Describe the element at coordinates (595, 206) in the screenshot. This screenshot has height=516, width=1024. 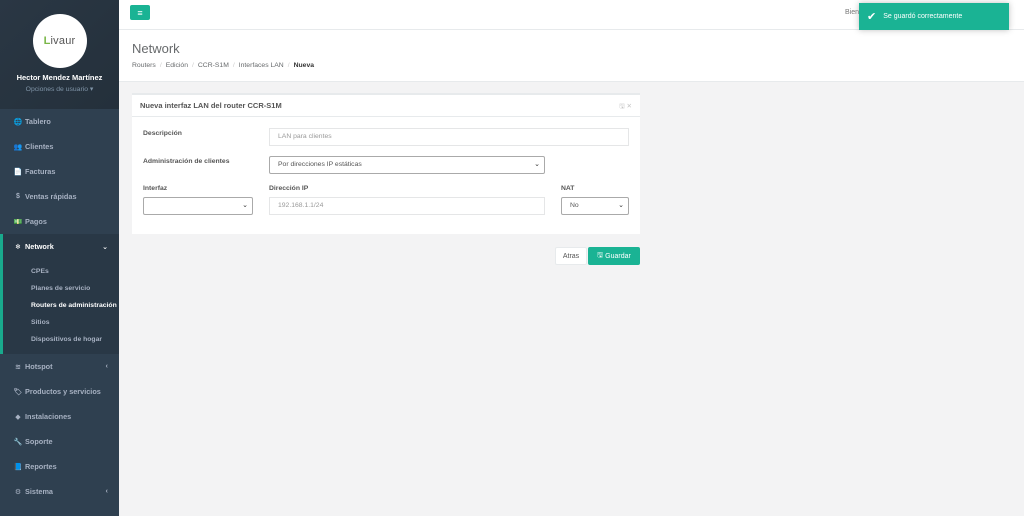
I see `nat-select: No ⌄` at that location.